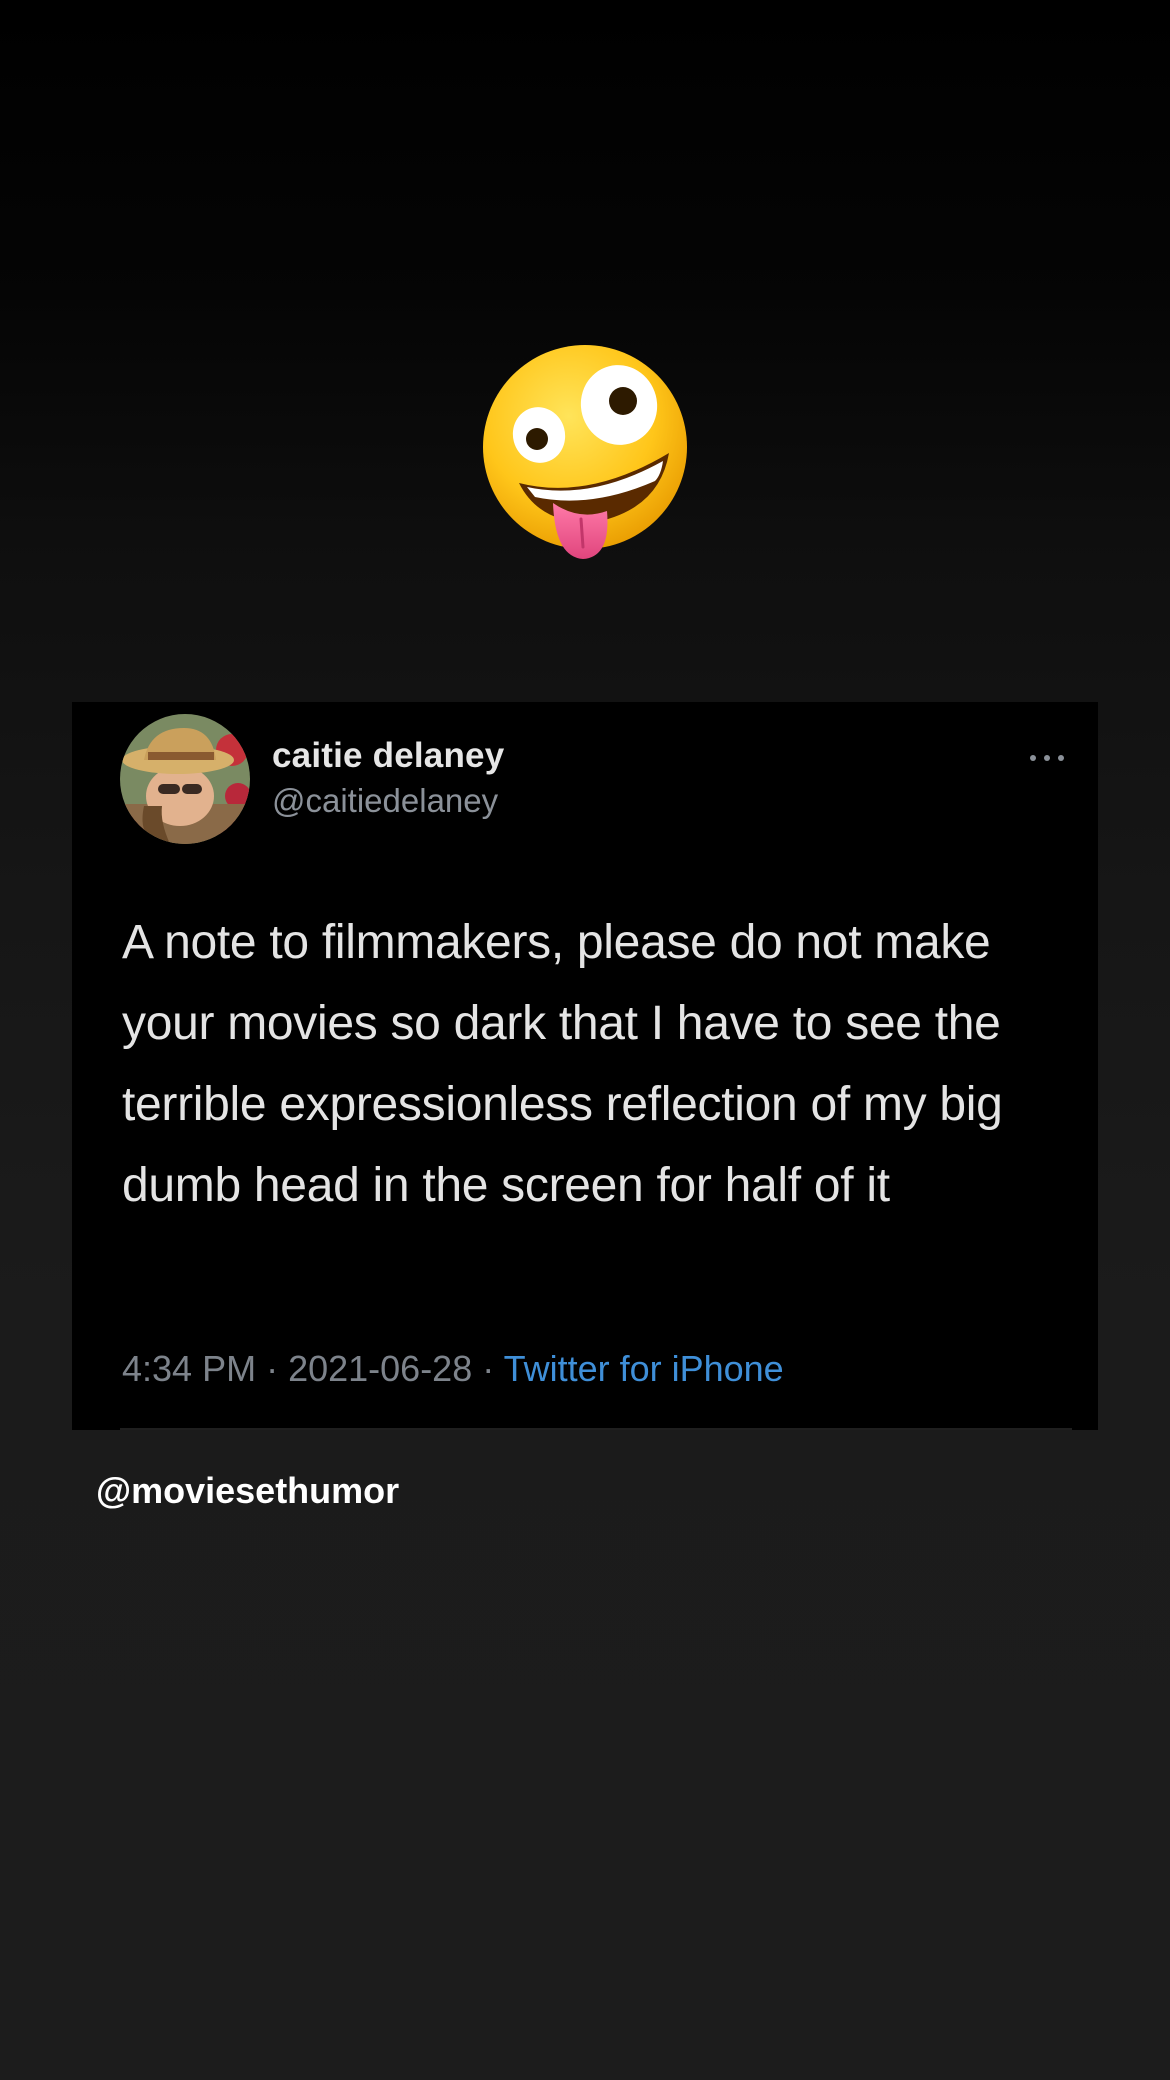  Describe the element at coordinates (585, 453) in the screenshot. I see `zany-face-icon` at that location.